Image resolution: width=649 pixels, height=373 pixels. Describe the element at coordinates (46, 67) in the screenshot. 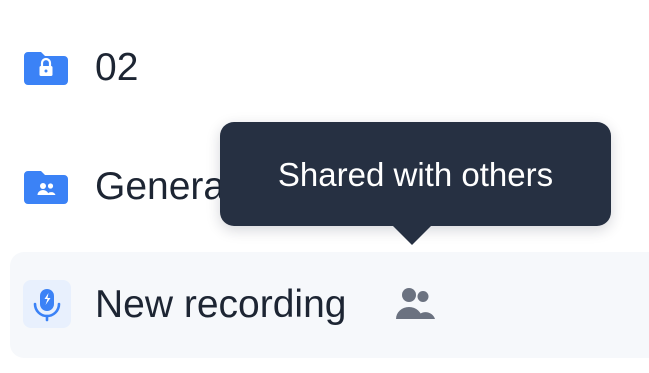

I see `locked-folder-icon` at that location.